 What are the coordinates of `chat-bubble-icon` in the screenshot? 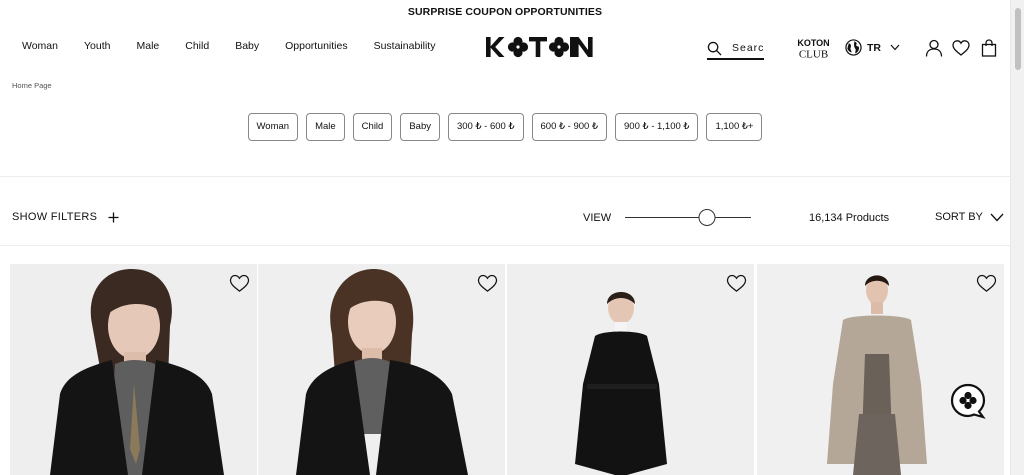 It's located at (968, 401).